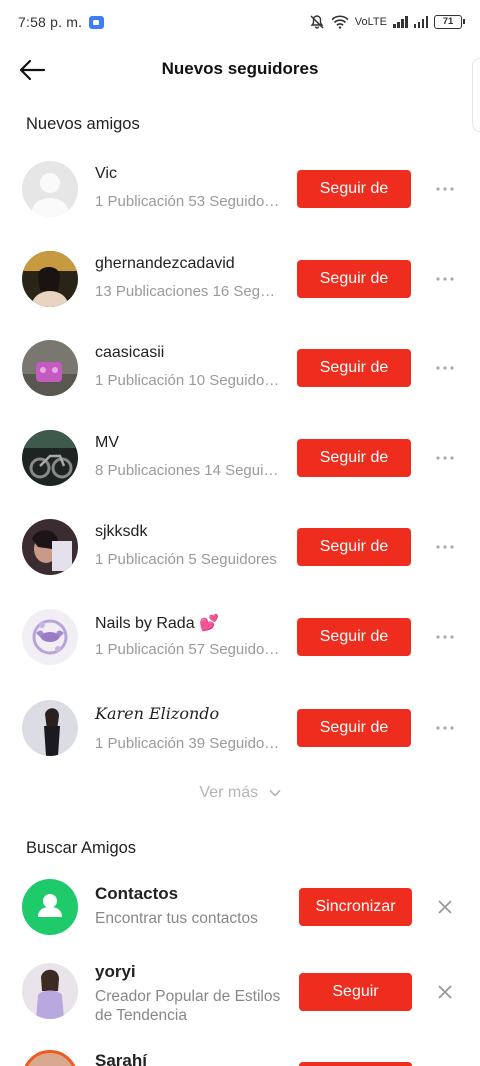 The image size is (480, 1066). What do you see at coordinates (50, 907) in the screenshot?
I see `contacts-icon` at bounding box center [50, 907].